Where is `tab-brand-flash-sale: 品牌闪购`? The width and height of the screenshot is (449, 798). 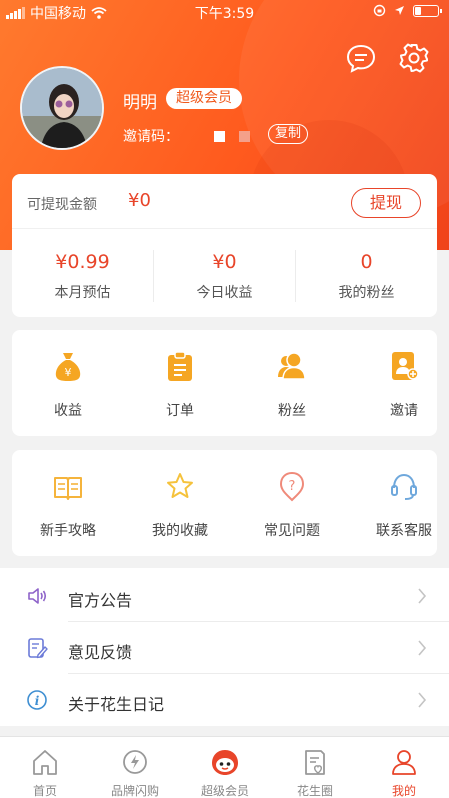
tab-brand-flash-sale: 品牌闪购 is located at coordinates (135, 767).